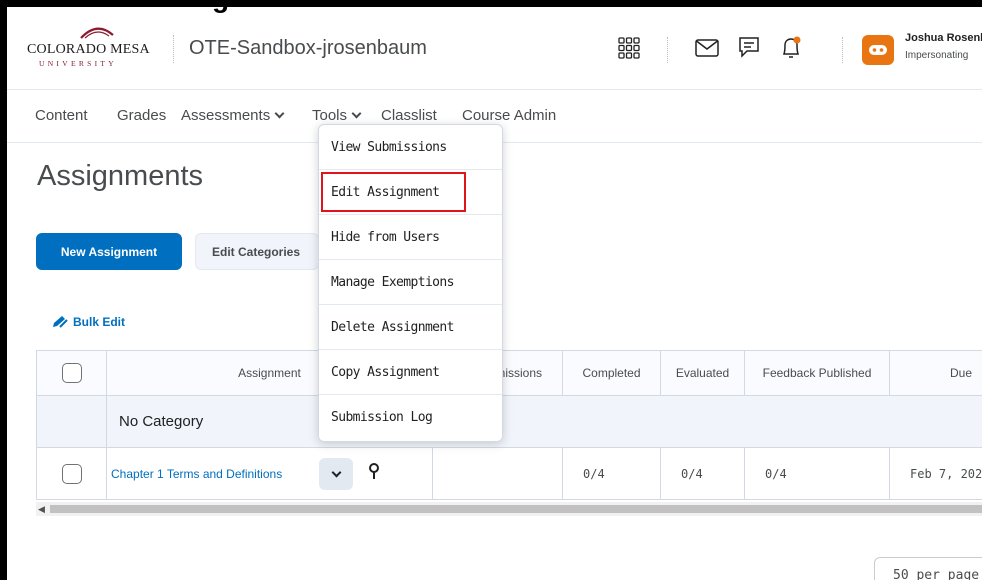 This screenshot has height=580, width=982. Describe the element at coordinates (257, 251) in the screenshot. I see `edit-categories-button: Edit Categories` at that location.